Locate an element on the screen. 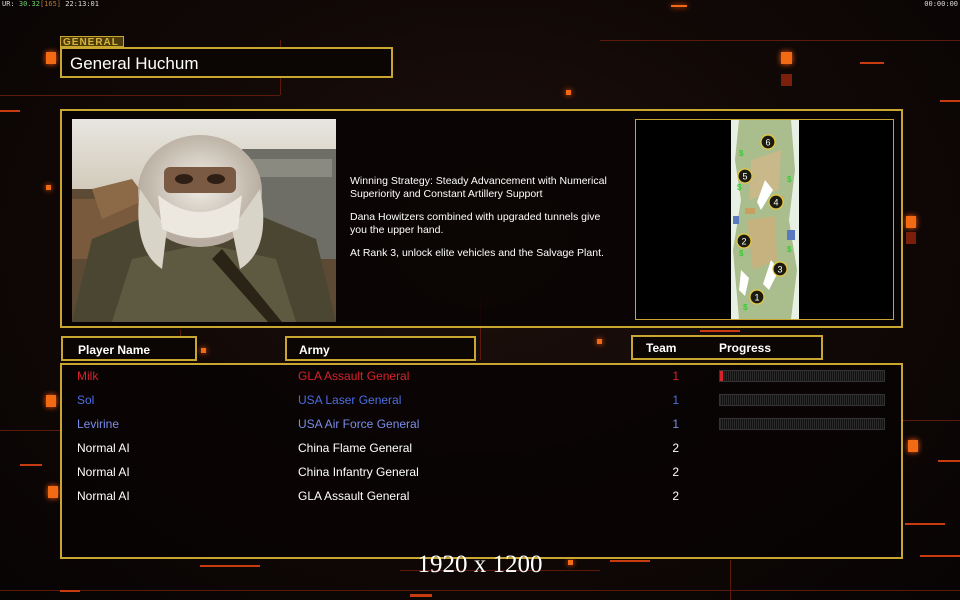  svg-text: 1 is located at coordinates (756, 298).